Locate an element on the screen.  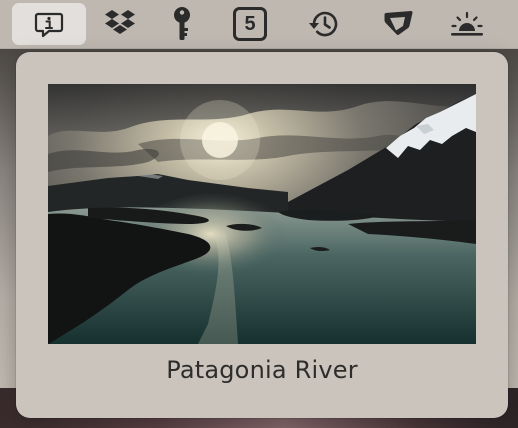
calendar-date-label: 5 is located at coordinates (250, 23).